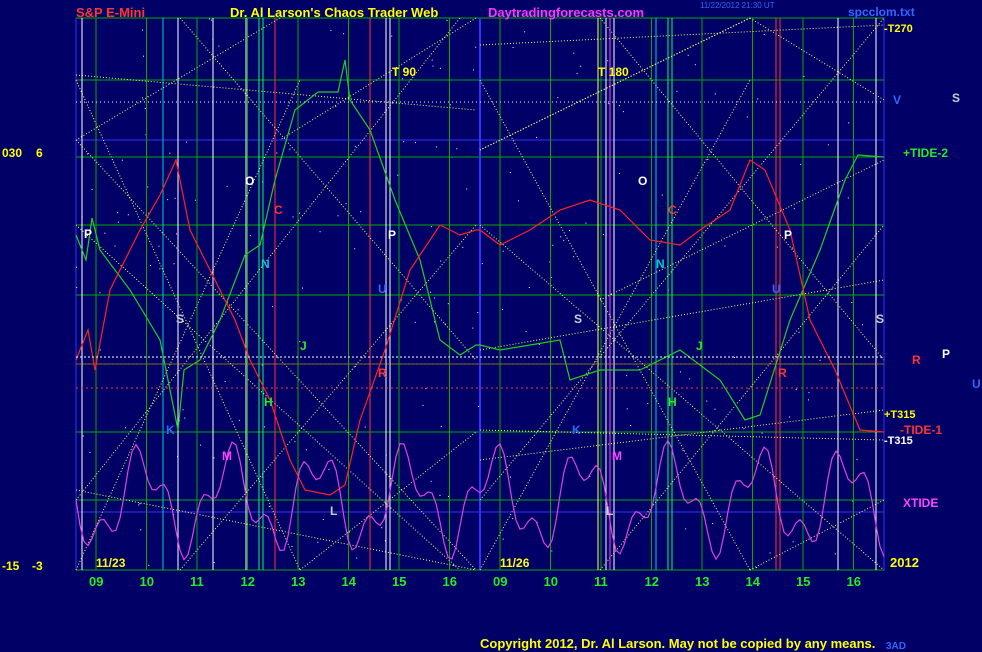  What do you see at coordinates (382, 373) in the screenshot?
I see `planet-letter: R` at bounding box center [382, 373].